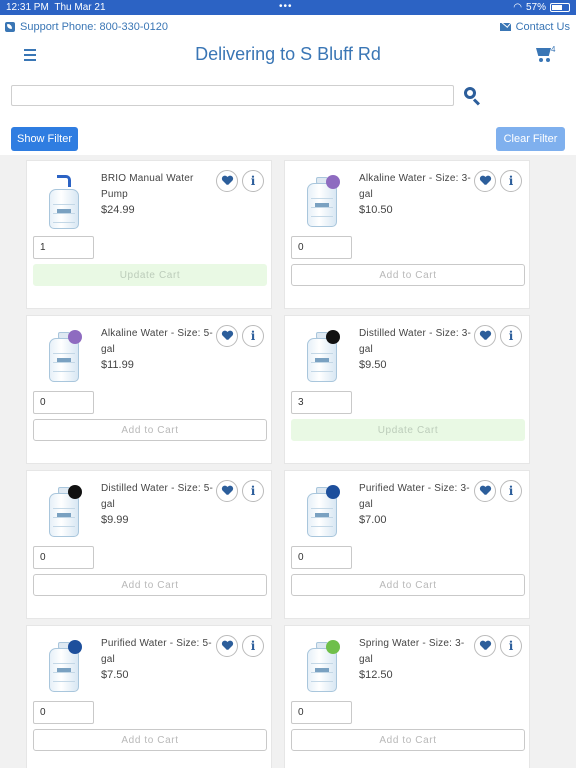 This screenshot has height=768, width=576. I want to click on status-time: 12:31 PM Thu Mar 21, so click(56, 7).